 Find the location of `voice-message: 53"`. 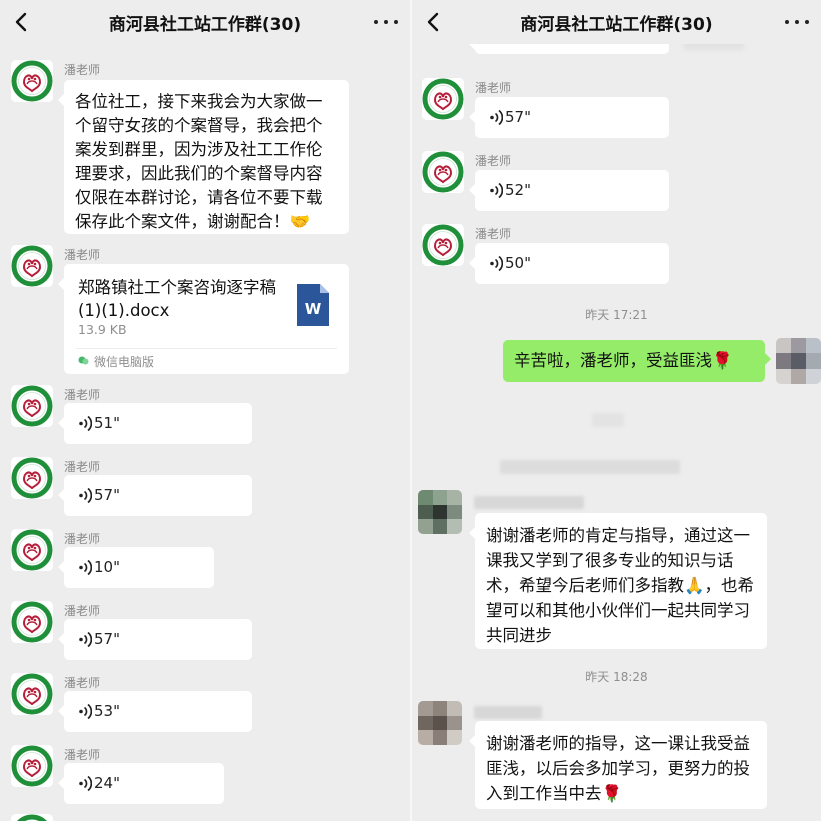

voice-message: 53" is located at coordinates (155, 711).